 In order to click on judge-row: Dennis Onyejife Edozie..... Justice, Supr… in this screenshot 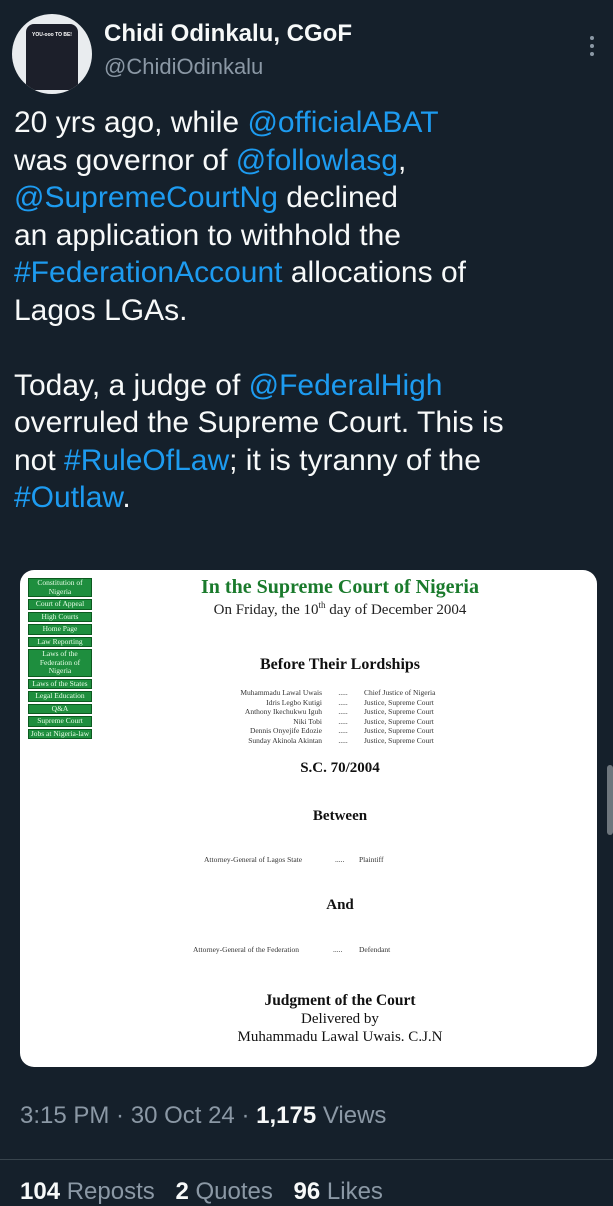, I will do `click(341, 730)`.